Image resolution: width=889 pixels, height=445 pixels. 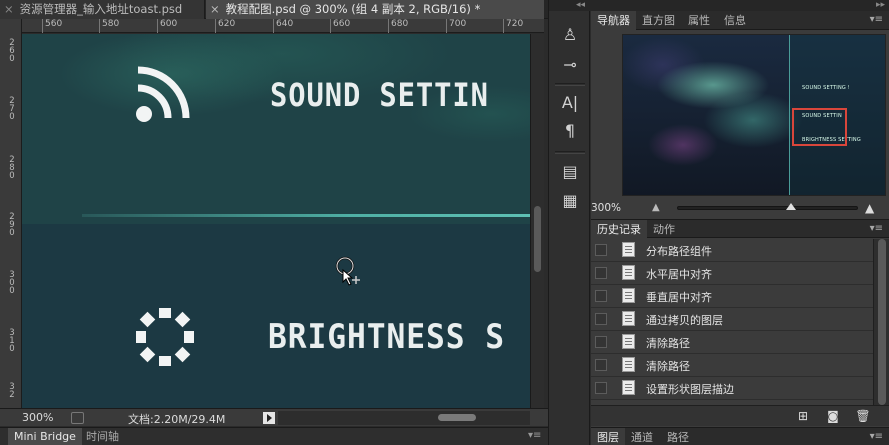 I want to click on tab-channels: 通道, so click(x=642, y=436).